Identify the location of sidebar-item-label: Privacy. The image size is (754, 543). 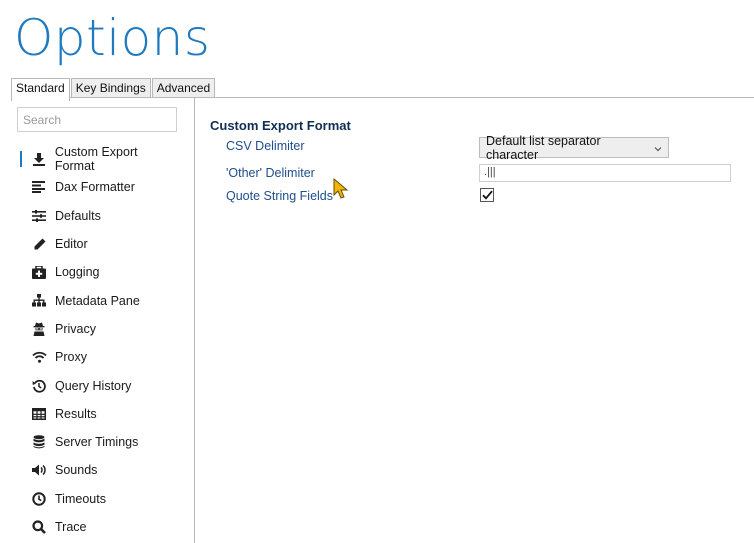
(75, 328).